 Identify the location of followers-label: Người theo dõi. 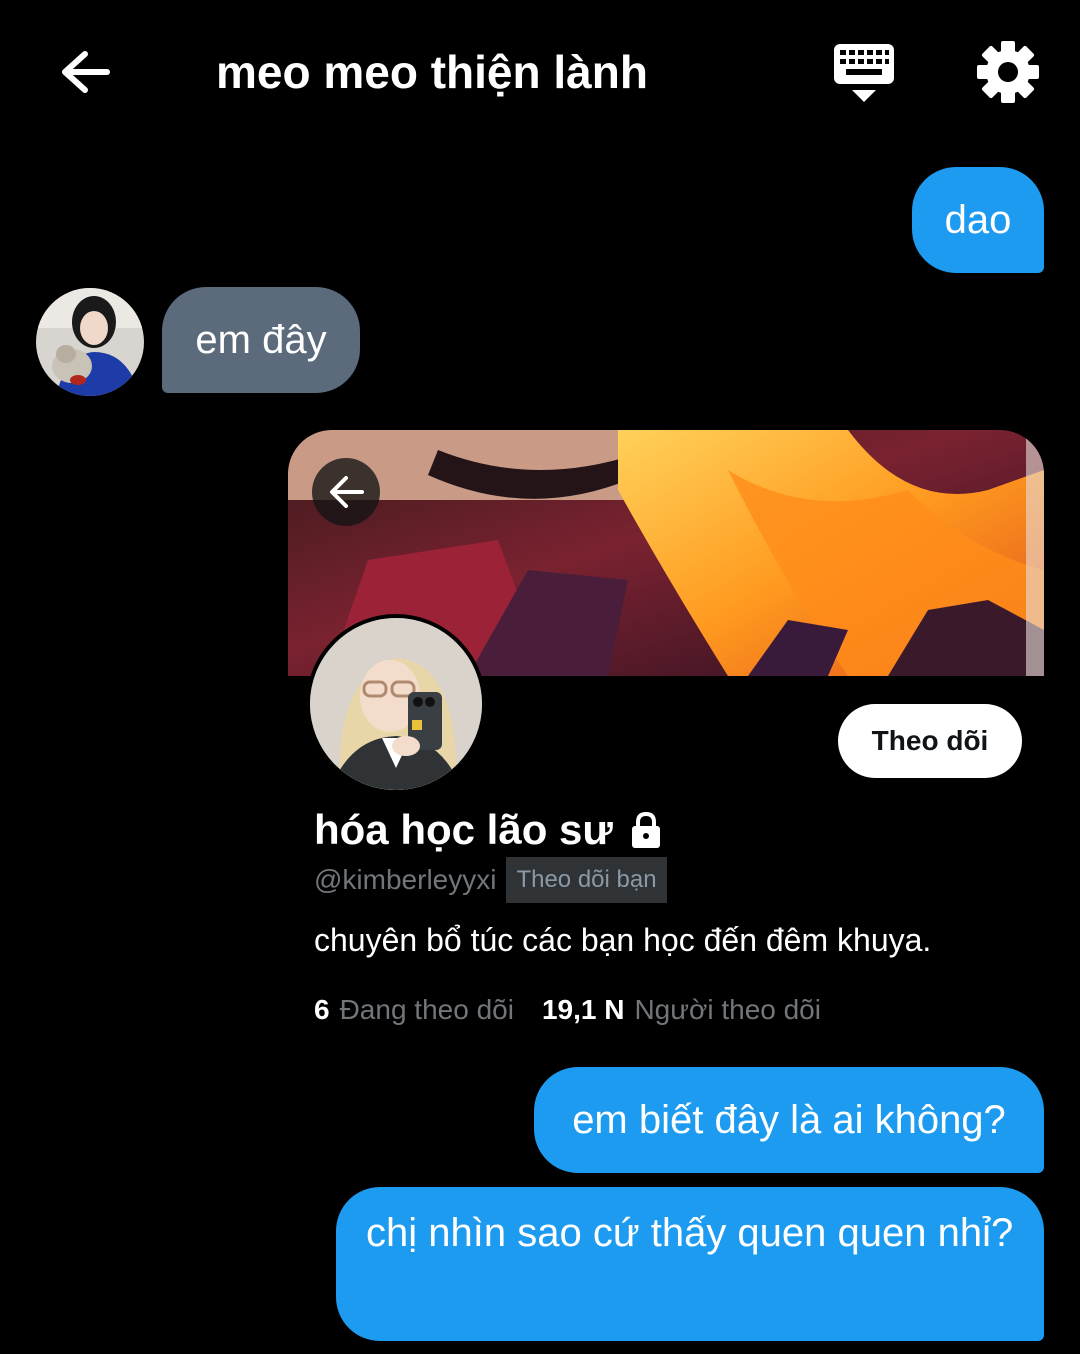
(727, 1009).